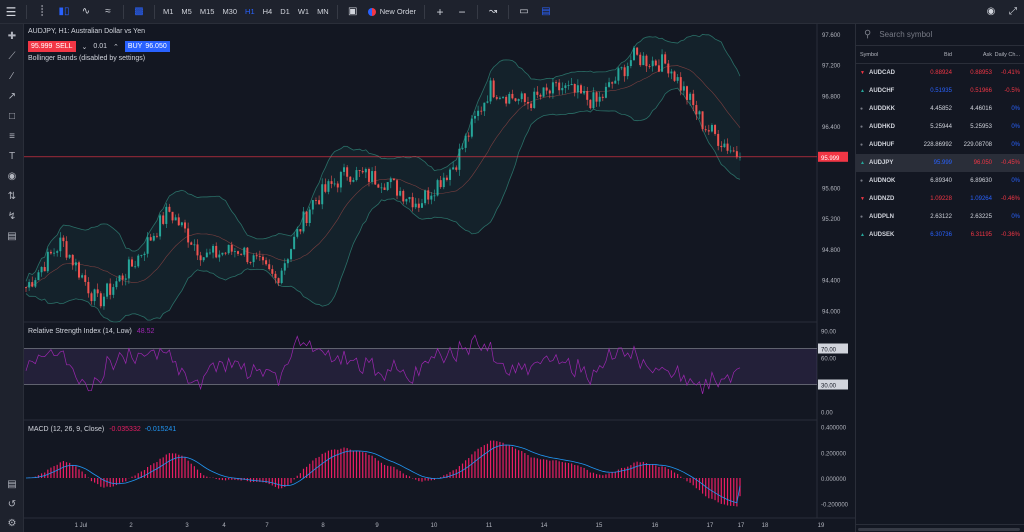 The width and height of the screenshot is (1024, 532). Describe the element at coordinates (12, 56) in the screenshot. I see `trend-line-icon: ⟋` at that location.